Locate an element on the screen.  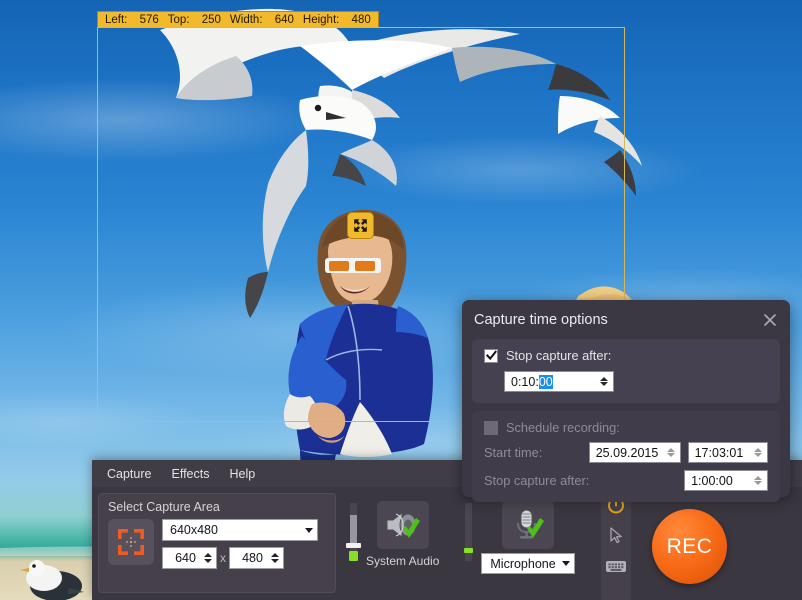
microphone-volume-slider is located at coordinates (468, 532).